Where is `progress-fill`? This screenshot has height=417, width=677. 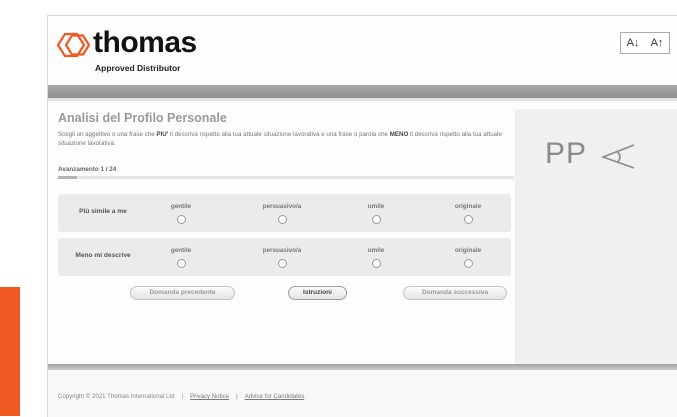
progress-fill is located at coordinates (67, 177).